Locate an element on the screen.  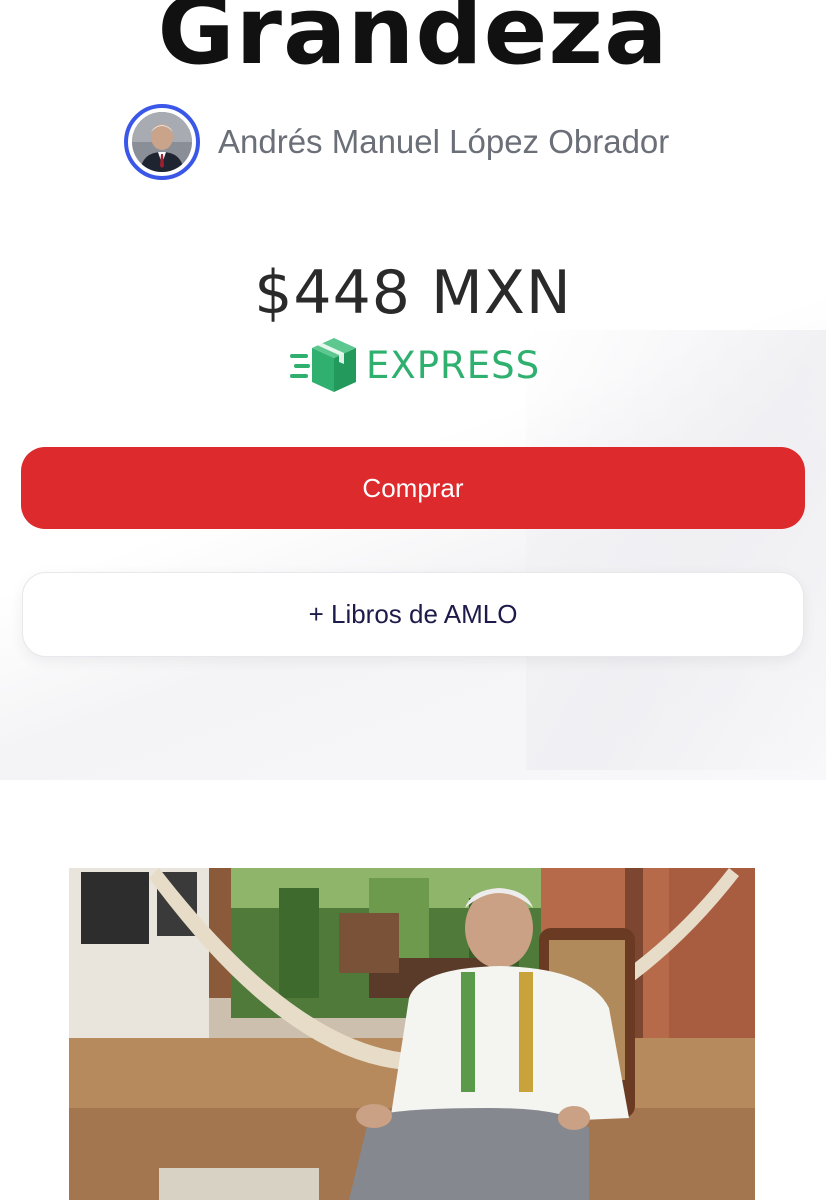
author-name: Andrés Manuel López Obrador is located at coordinates (443, 142).